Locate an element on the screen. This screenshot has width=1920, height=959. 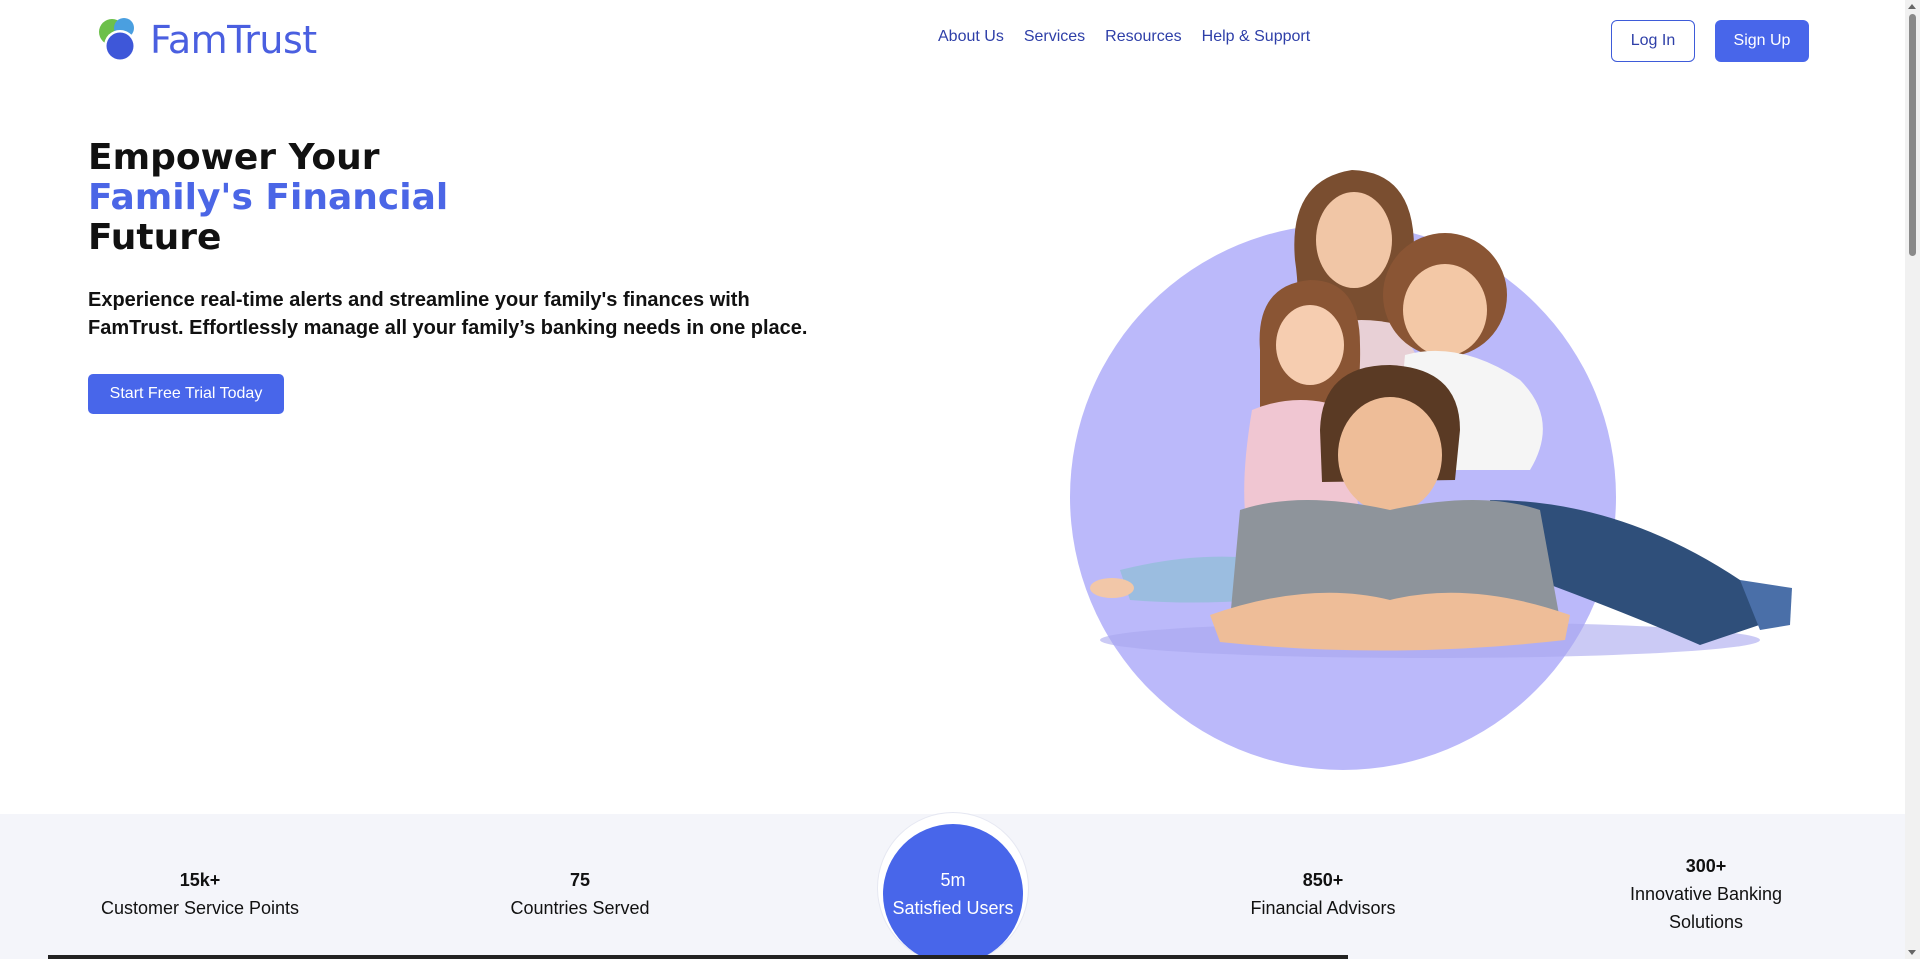
nav-about-us: About Us is located at coordinates (971, 37).